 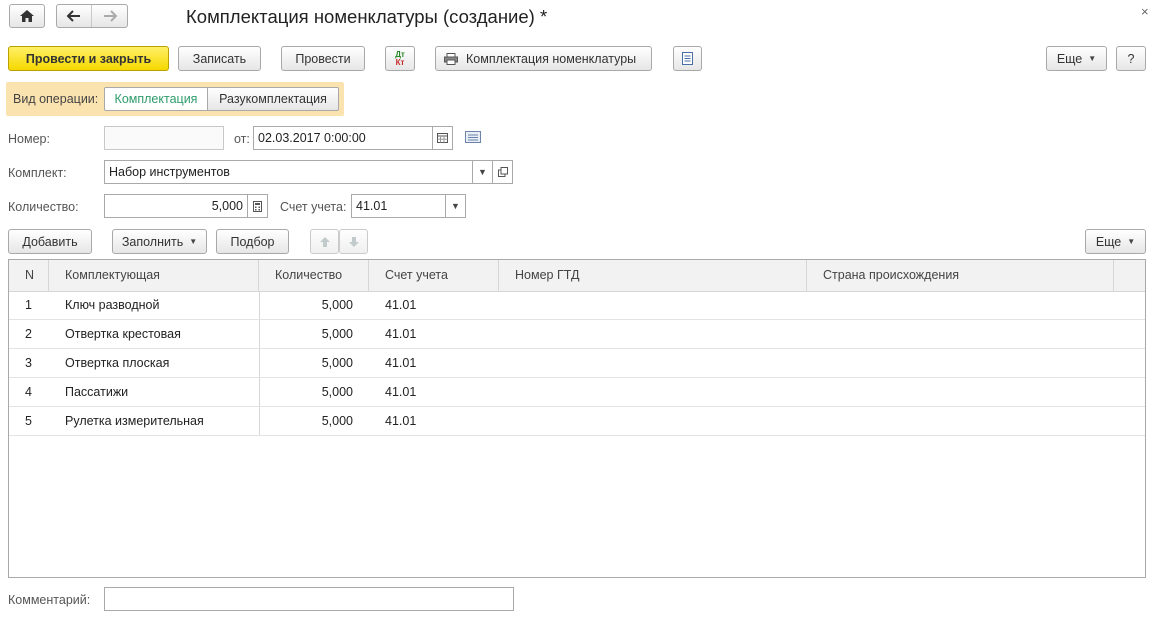 I want to click on help-button: ?, so click(x=1131, y=58).